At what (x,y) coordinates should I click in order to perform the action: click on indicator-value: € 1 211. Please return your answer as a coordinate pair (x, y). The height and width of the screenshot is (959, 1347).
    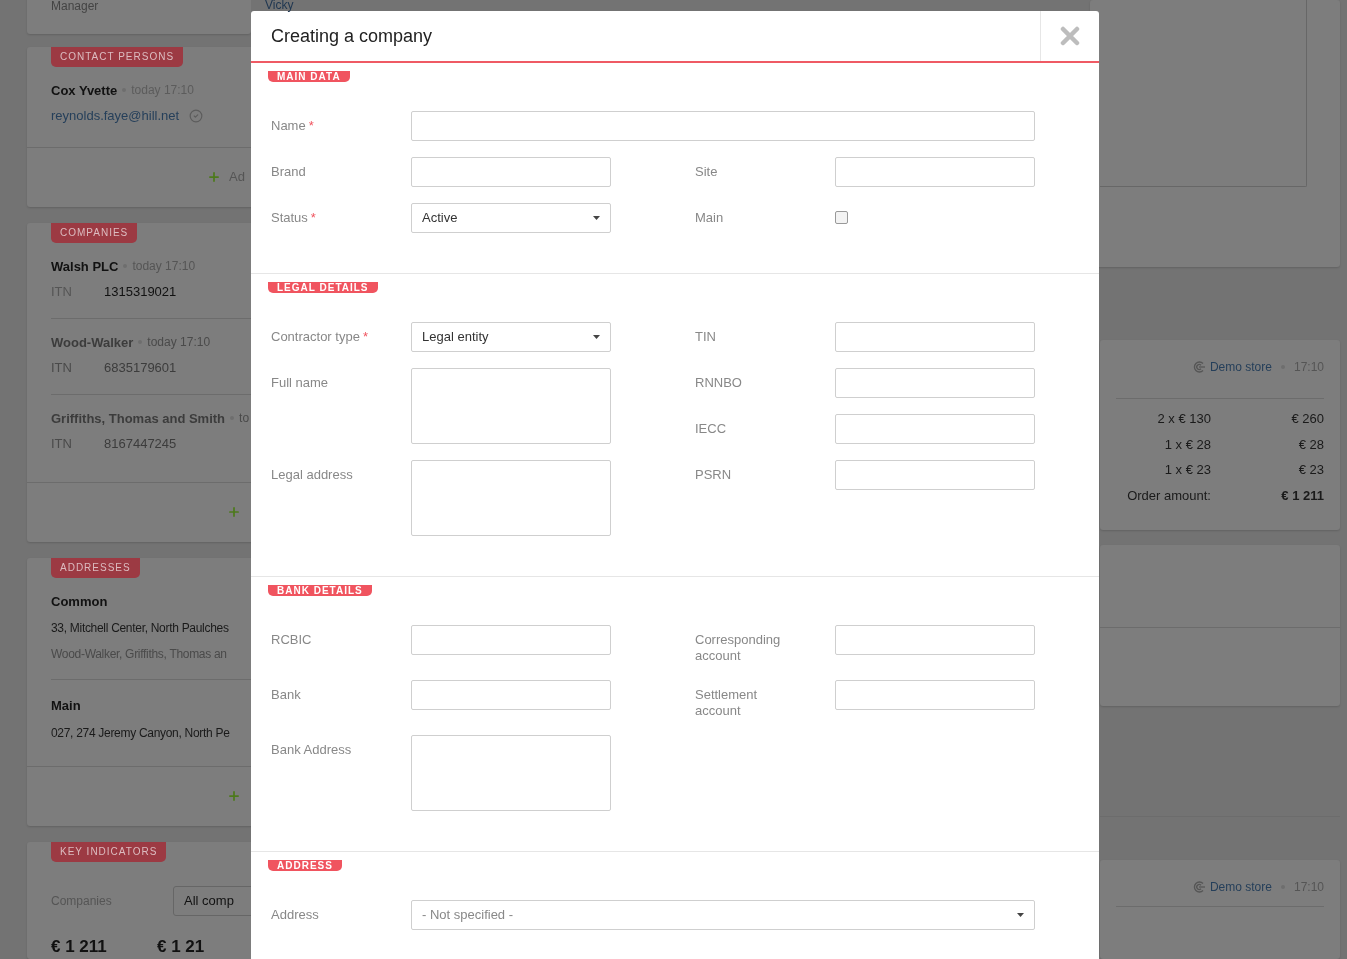
    Looking at the image, I should click on (79, 946).